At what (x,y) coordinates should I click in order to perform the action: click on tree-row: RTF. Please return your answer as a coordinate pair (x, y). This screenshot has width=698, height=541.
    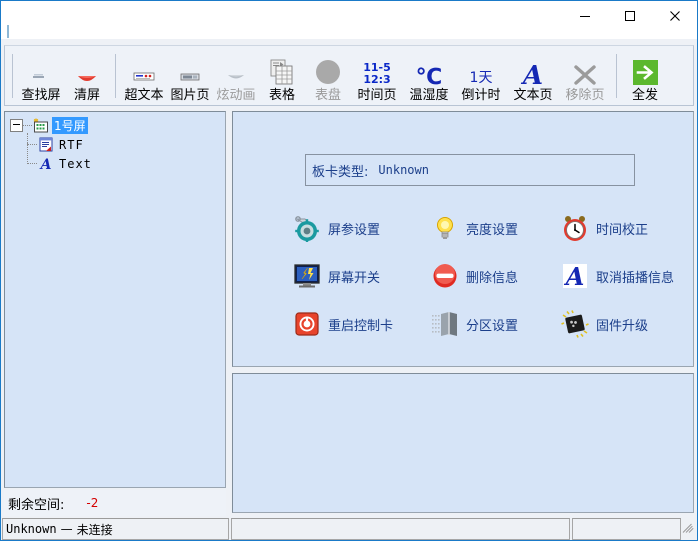
    Looking at the image, I should click on (115, 143).